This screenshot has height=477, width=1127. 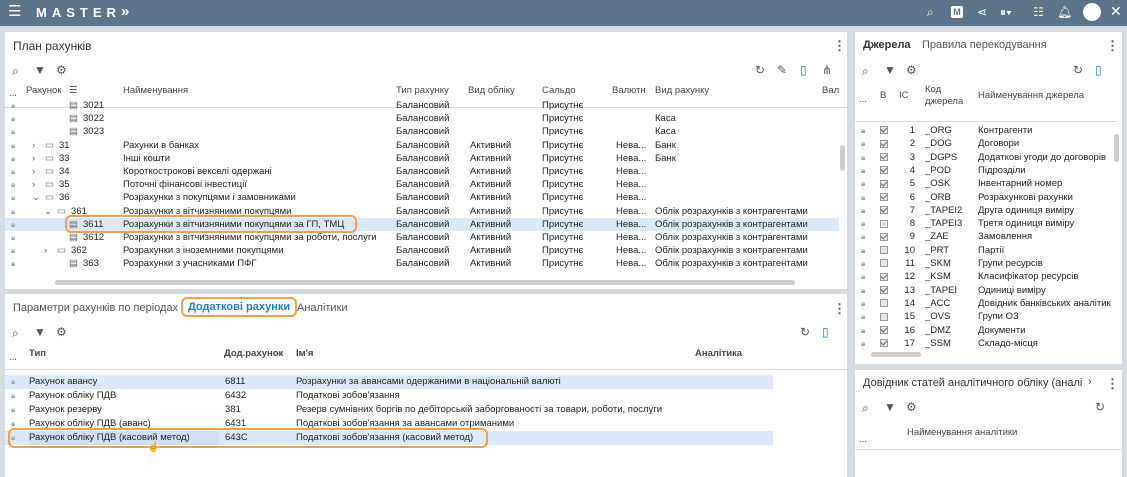 What do you see at coordinates (984, 290) in the screenshot?
I see `source-row: 🔒︎ 13 _TAPEI Одиниці виміру` at bounding box center [984, 290].